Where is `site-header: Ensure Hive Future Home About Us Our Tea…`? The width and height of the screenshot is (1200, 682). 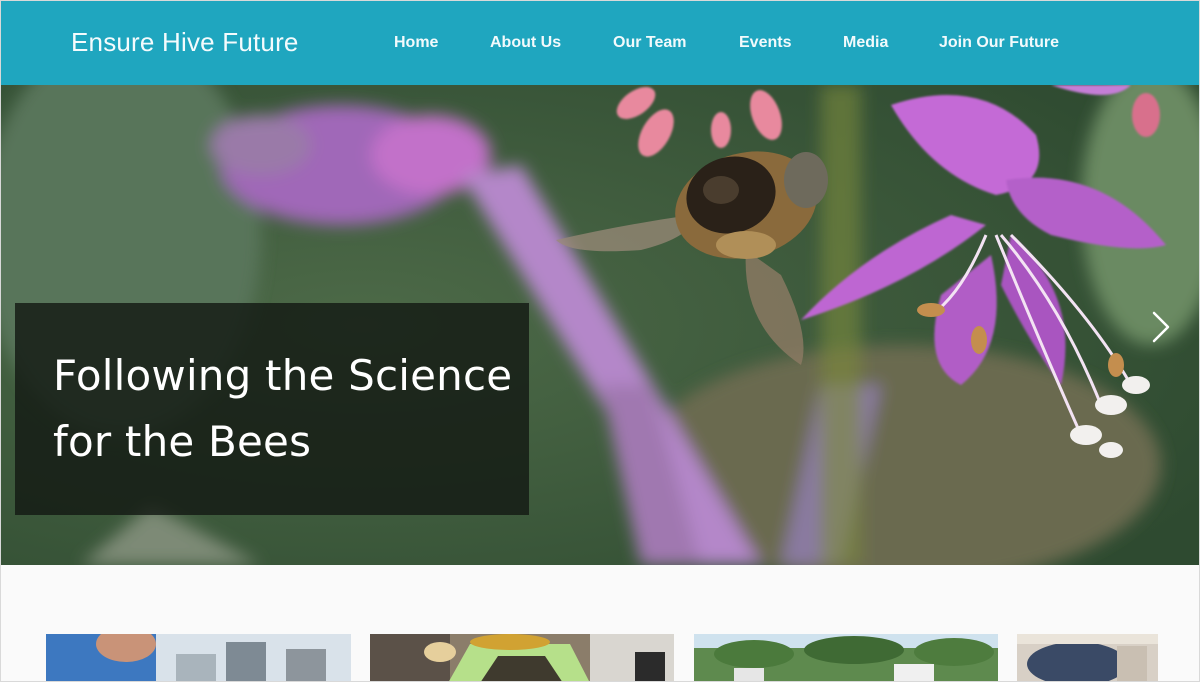
site-header: Ensure Hive Future Home About Us Our Tea… is located at coordinates (600, 43).